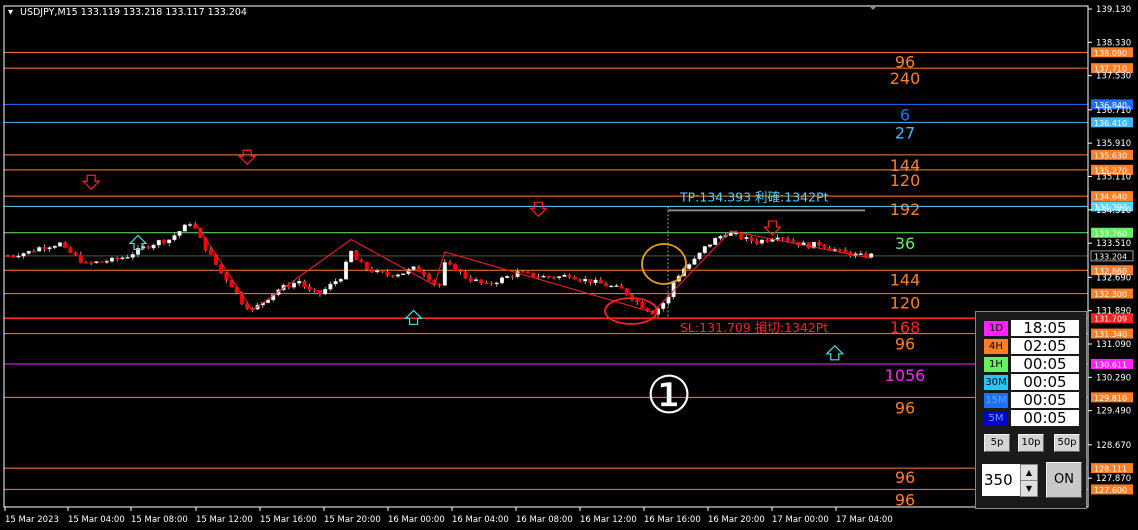 This screenshot has width=1138, height=530. I want to click on arrow-up-icon: ▲, so click(1029, 472).